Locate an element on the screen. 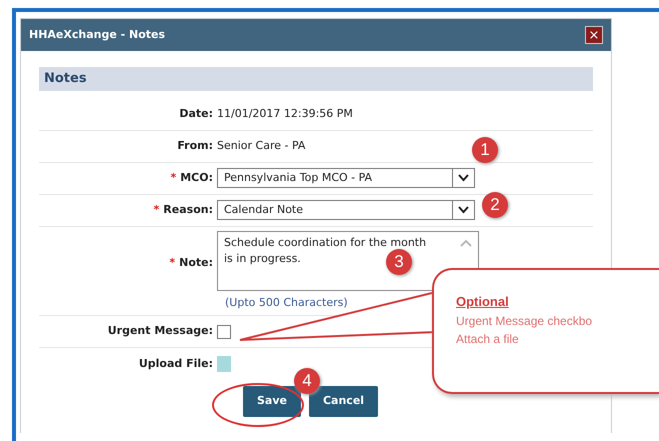  callout-text: Urgent Message checkbo is located at coordinates (525, 321).